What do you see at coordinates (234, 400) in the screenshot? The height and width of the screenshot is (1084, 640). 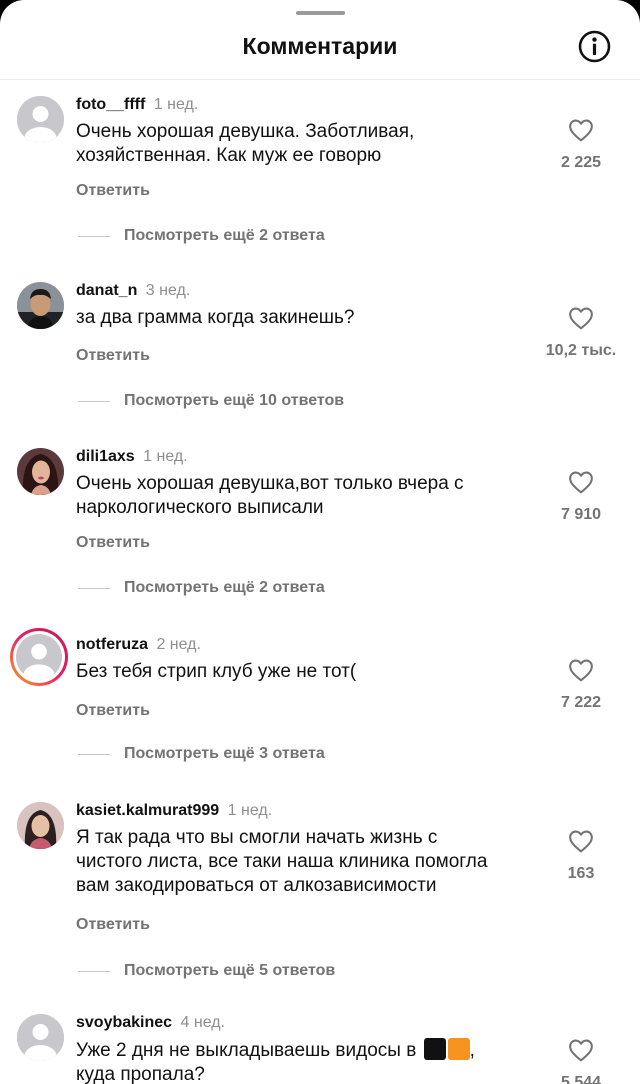 I see `view-replies-label: Посмотреть ещё 10 ответов` at bounding box center [234, 400].